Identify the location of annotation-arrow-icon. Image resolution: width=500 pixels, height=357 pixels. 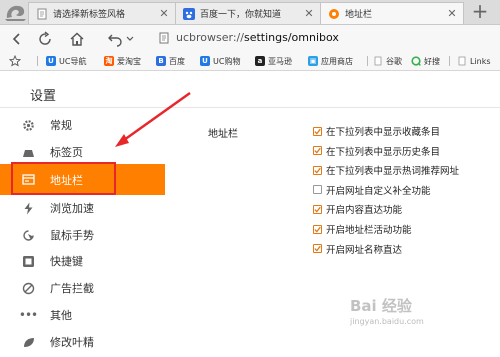
(153, 119).